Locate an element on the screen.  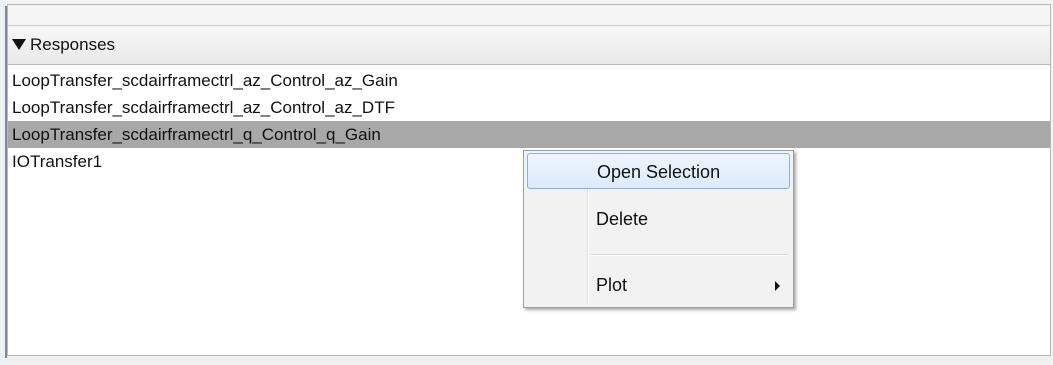
menu-item-plot: Plot is located at coordinates (658, 285).